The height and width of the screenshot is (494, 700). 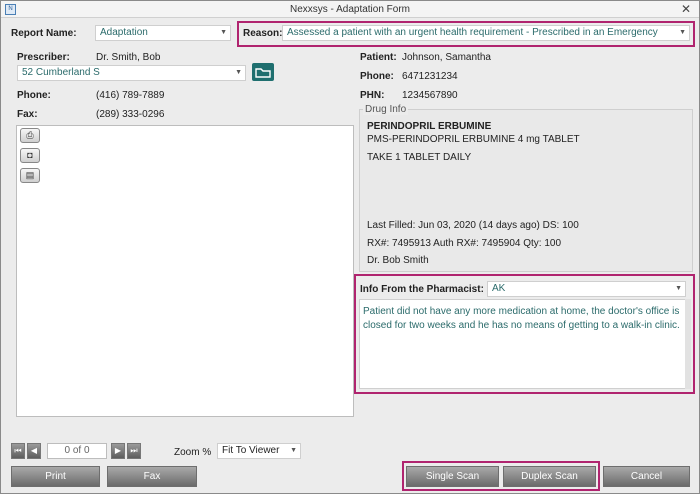 I want to click on prescriber-address-select: 52 Cumberland S ▼, so click(x=131, y=73).